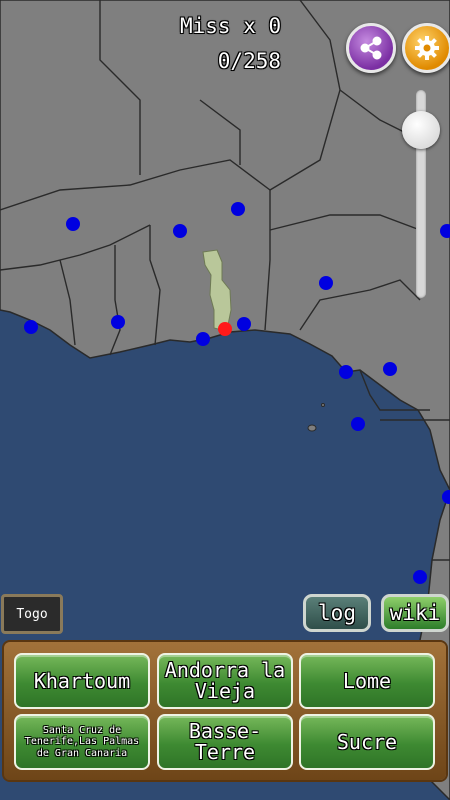  Describe the element at coordinates (415, 613) in the screenshot. I see `wiki-button: wiki` at that location.